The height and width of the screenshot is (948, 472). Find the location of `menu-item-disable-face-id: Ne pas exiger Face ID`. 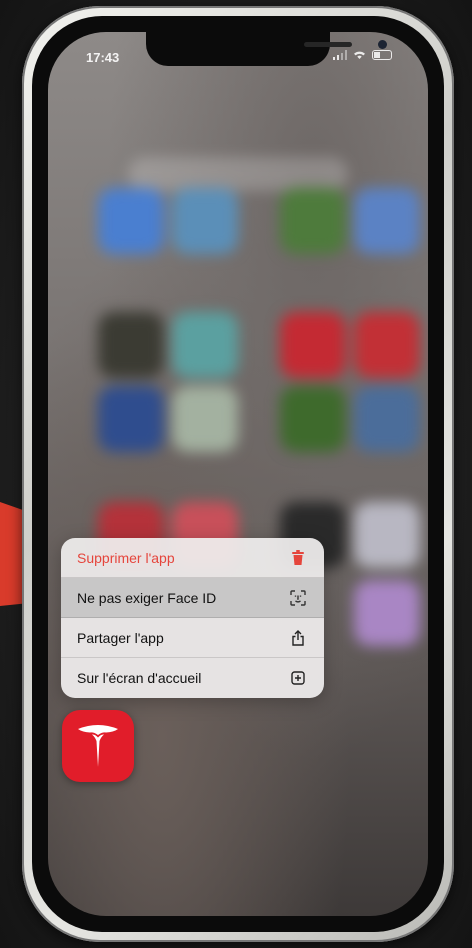

menu-item-disable-face-id: Ne pas exiger Face ID is located at coordinates (192, 598).